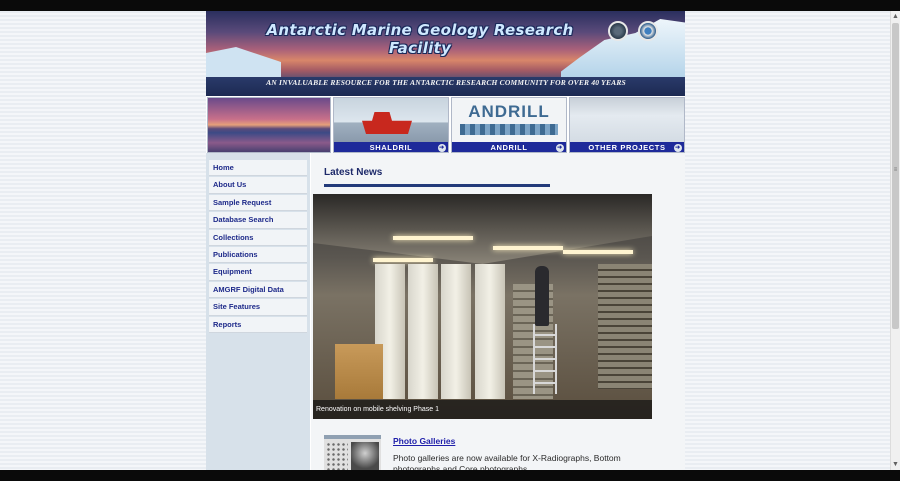 This screenshot has height=481, width=900. I want to click on tile-andrill: ANDRILL ANDRILL ➜, so click(509, 125).